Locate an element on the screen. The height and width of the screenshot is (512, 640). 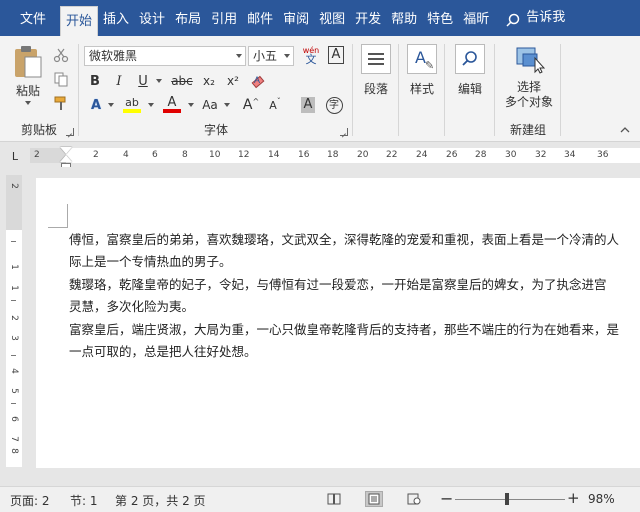
font-name-combo: 微软雅黑 is located at coordinates (165, 56).